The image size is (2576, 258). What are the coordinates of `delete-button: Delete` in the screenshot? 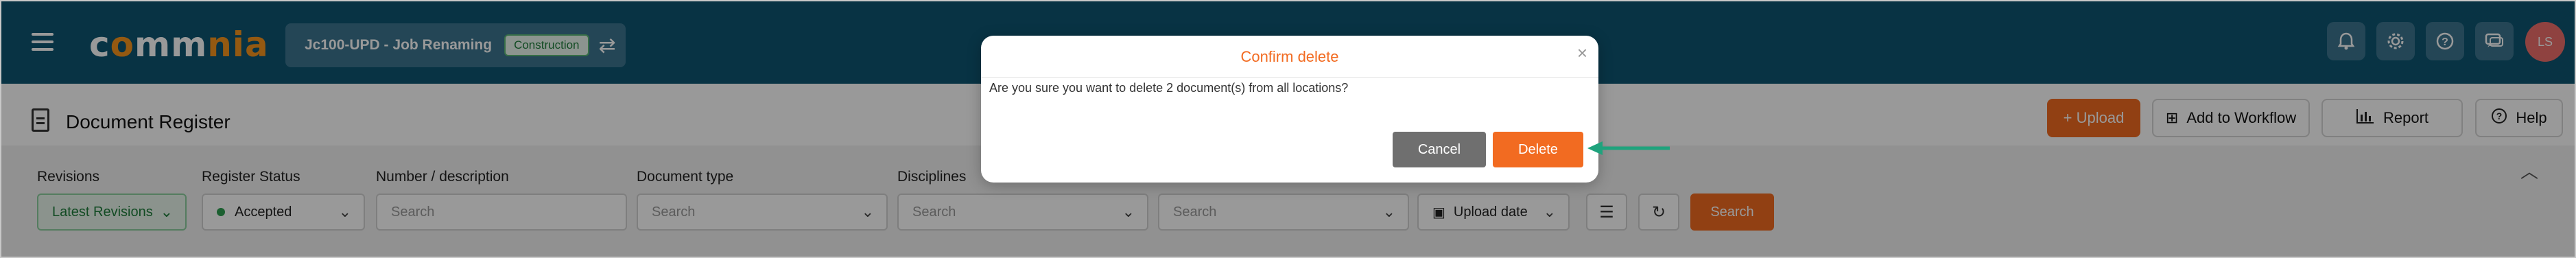 It's located at (1538, 149).